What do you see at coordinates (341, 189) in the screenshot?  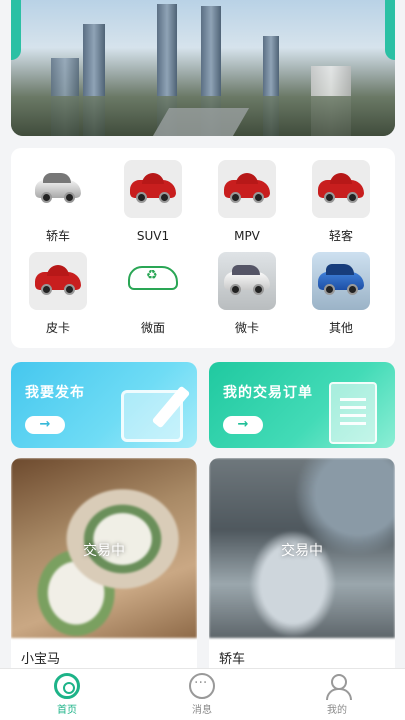 I see `light-bus-icon` at bounding box center [341, 189].